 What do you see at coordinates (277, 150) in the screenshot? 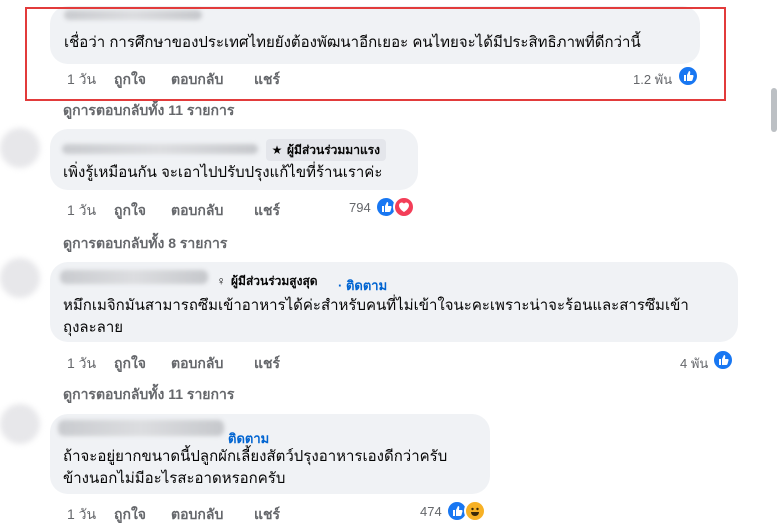
I see `star-icon: ★` at bounding box center [277, 150].